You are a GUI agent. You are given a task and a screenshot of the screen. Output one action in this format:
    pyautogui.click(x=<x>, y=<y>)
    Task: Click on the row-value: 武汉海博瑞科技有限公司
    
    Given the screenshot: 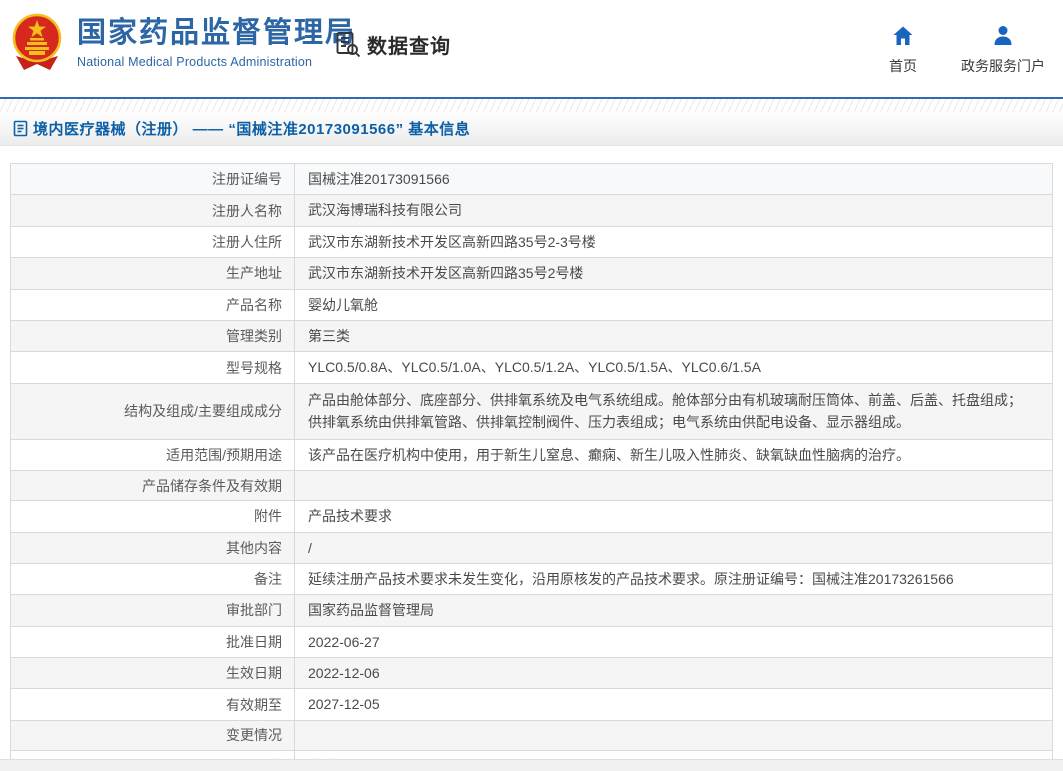 What is the action you would take?
    pyautogui.click(x=385, y=210)
    